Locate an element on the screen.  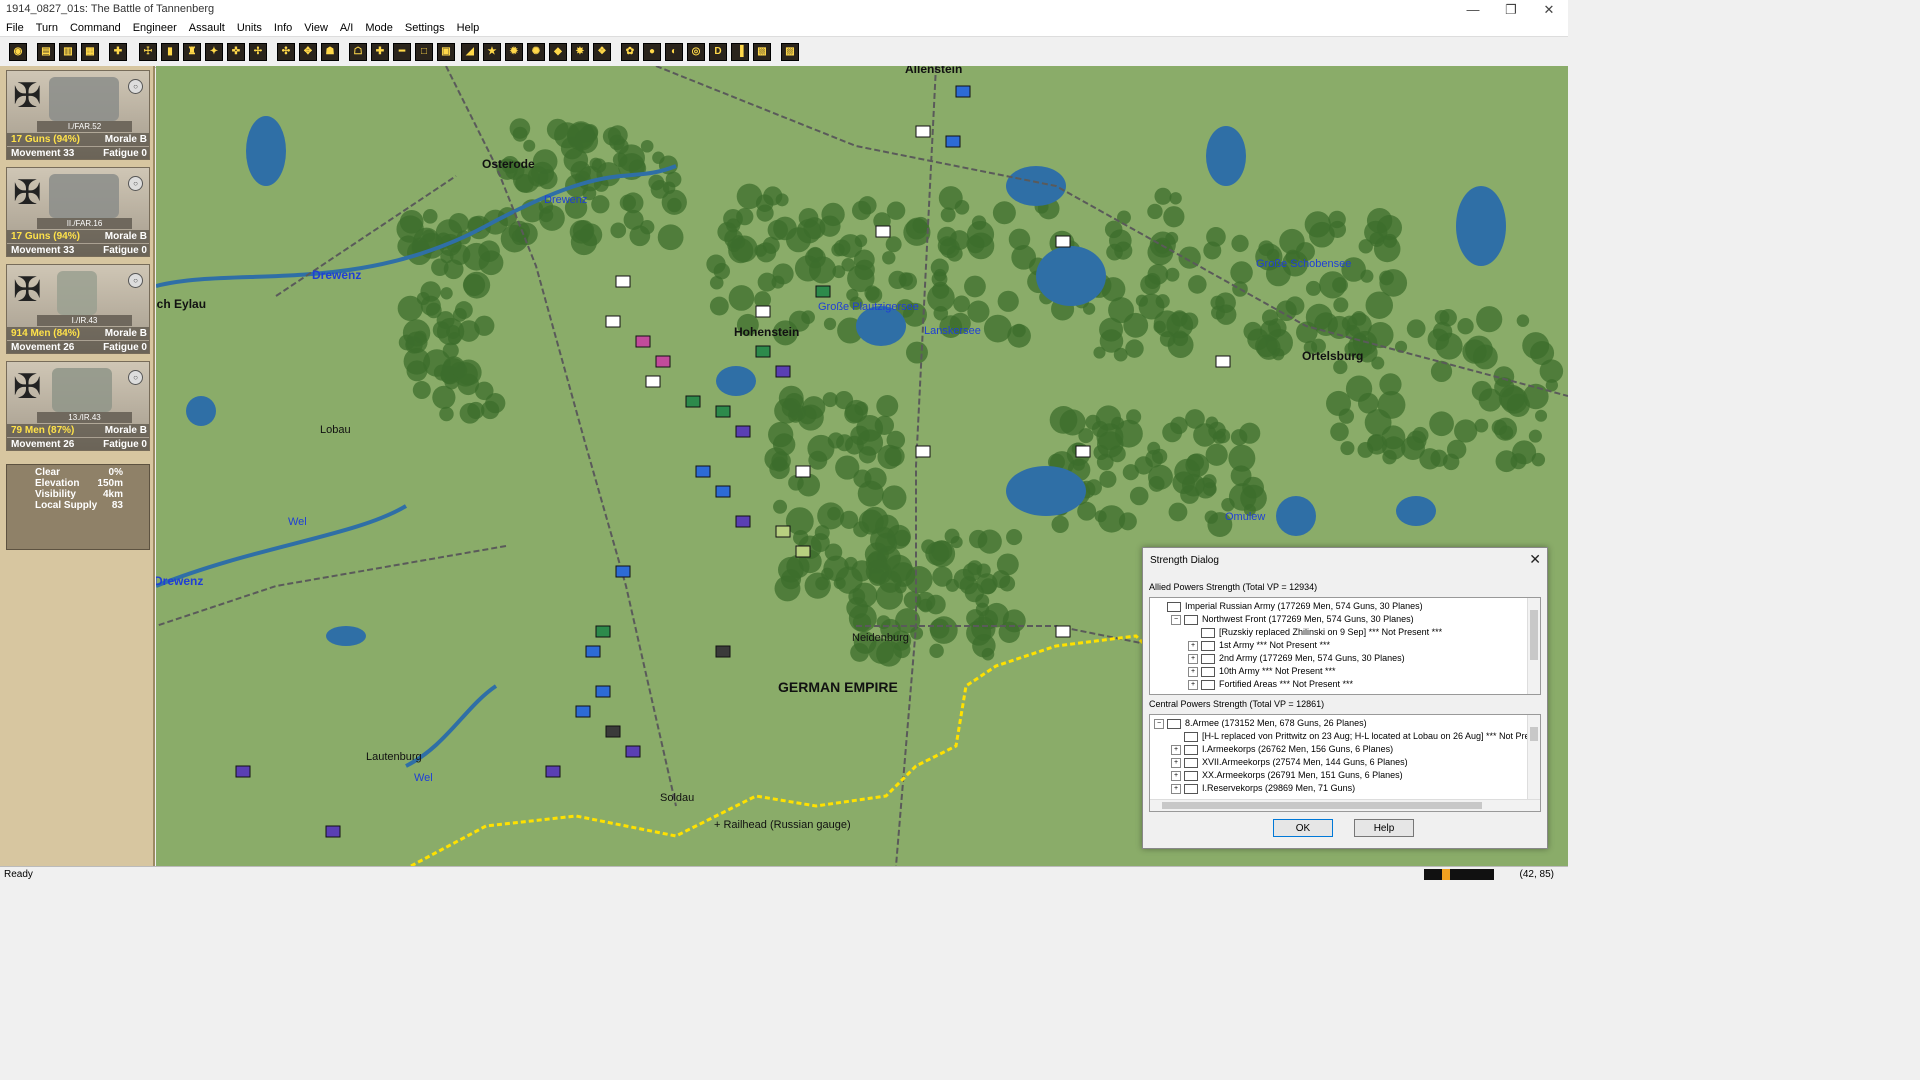
toolbar-button-30: D is located at coordinates (718, 52).